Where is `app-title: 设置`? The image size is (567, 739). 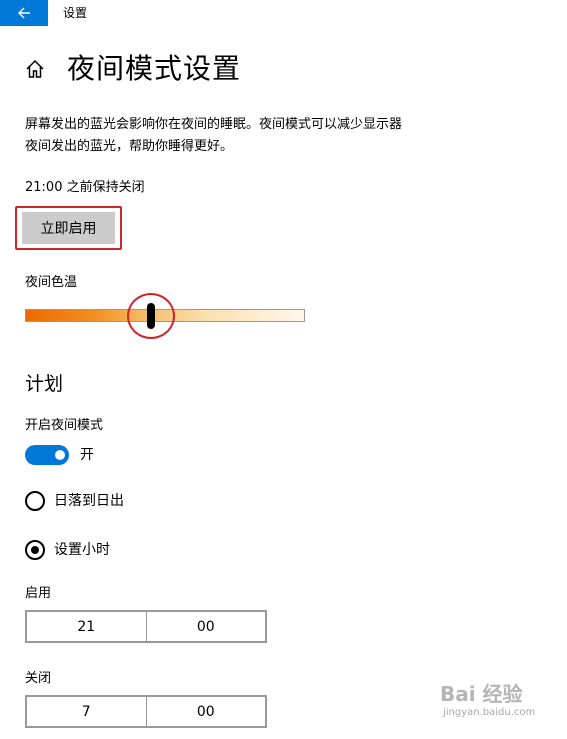 app-title: 设置 is located at coordinates (75, 13).